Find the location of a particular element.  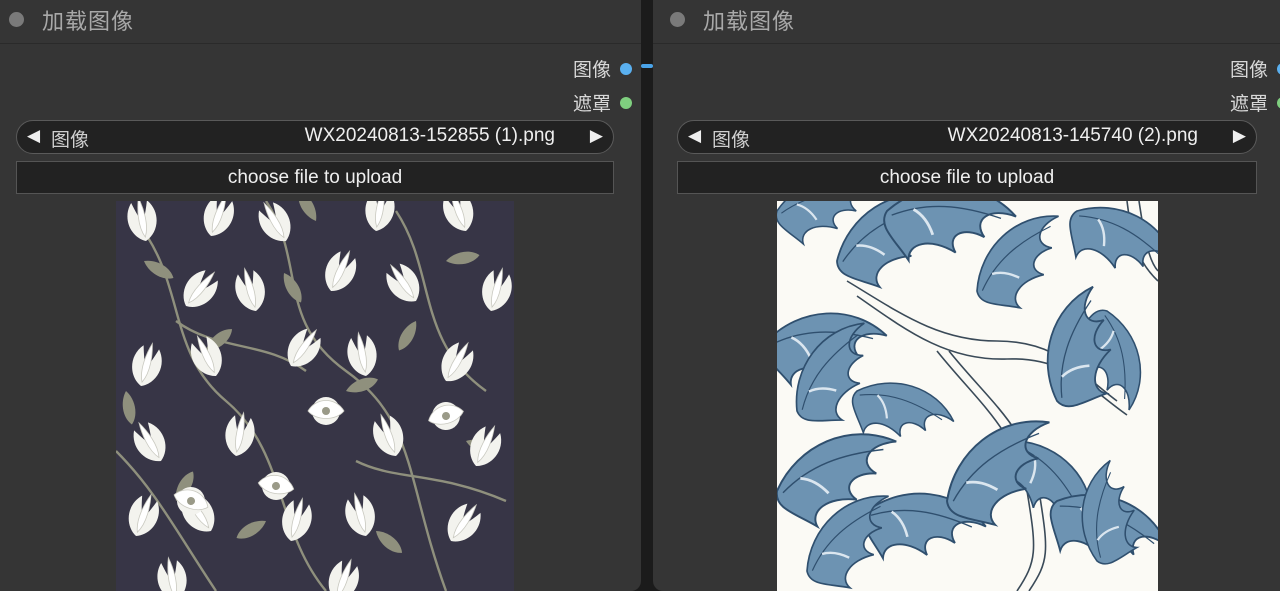

combo-value: WX20240813-152855 (1).png is located at coordinates (430, 136).